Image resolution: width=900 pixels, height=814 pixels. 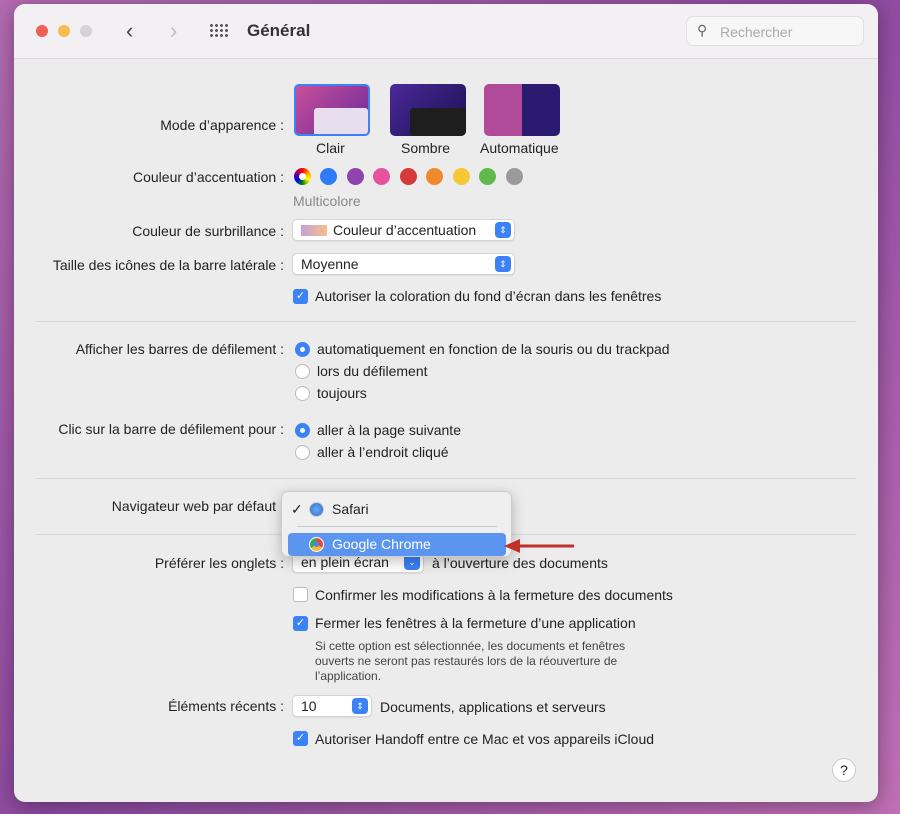 I want to click on tabs-label: Préférer les onglets :, so click(x=219, y=563).